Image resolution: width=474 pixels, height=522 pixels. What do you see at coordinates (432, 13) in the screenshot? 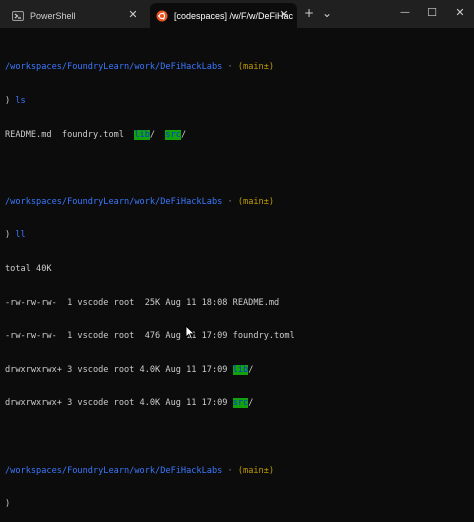
I see `maximize-icon: ☐` at bounding box center [432, 13].